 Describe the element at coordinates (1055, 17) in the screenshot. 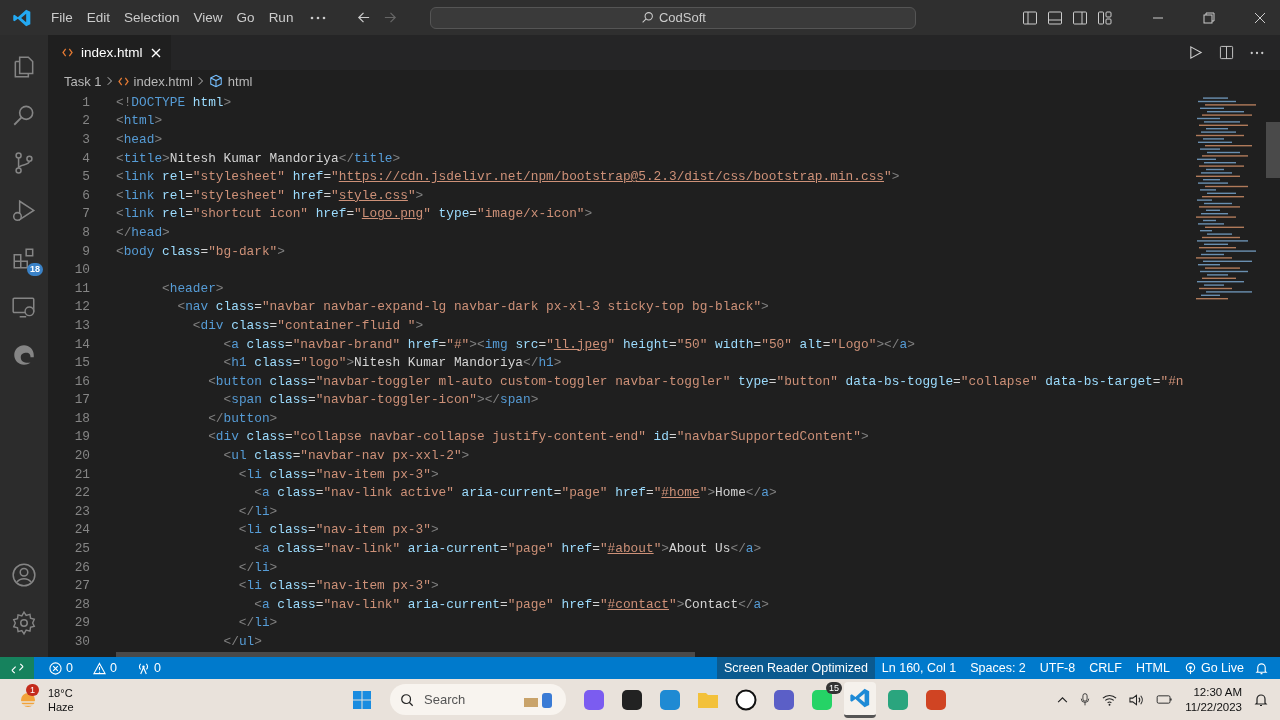

I see `panel-toggle-icon` at that location.